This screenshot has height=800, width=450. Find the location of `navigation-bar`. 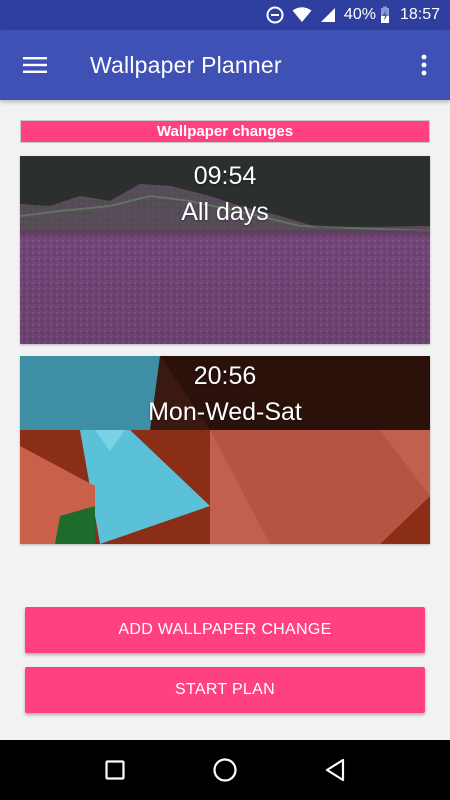

navigation-bar is located at coordinates (225, 770).